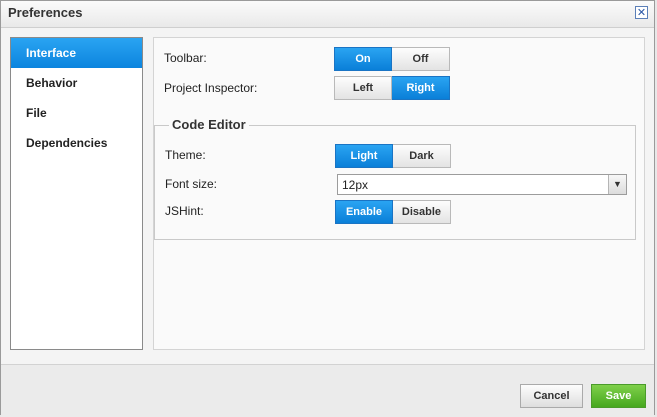  Describe the element at coordinates (618, 396) in the screenshot. I see `save-button: Save` at that location.